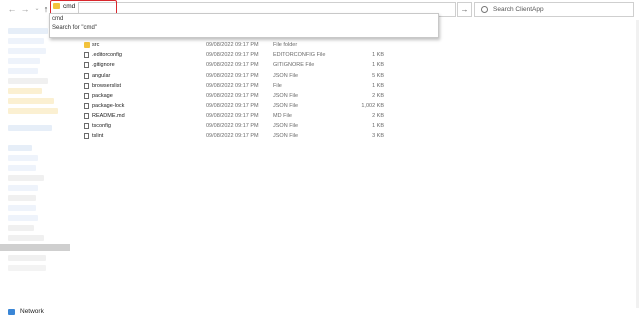 The height and width of the screenshot is (315, 640). I want to click on file-type: File, so click(277, 86).